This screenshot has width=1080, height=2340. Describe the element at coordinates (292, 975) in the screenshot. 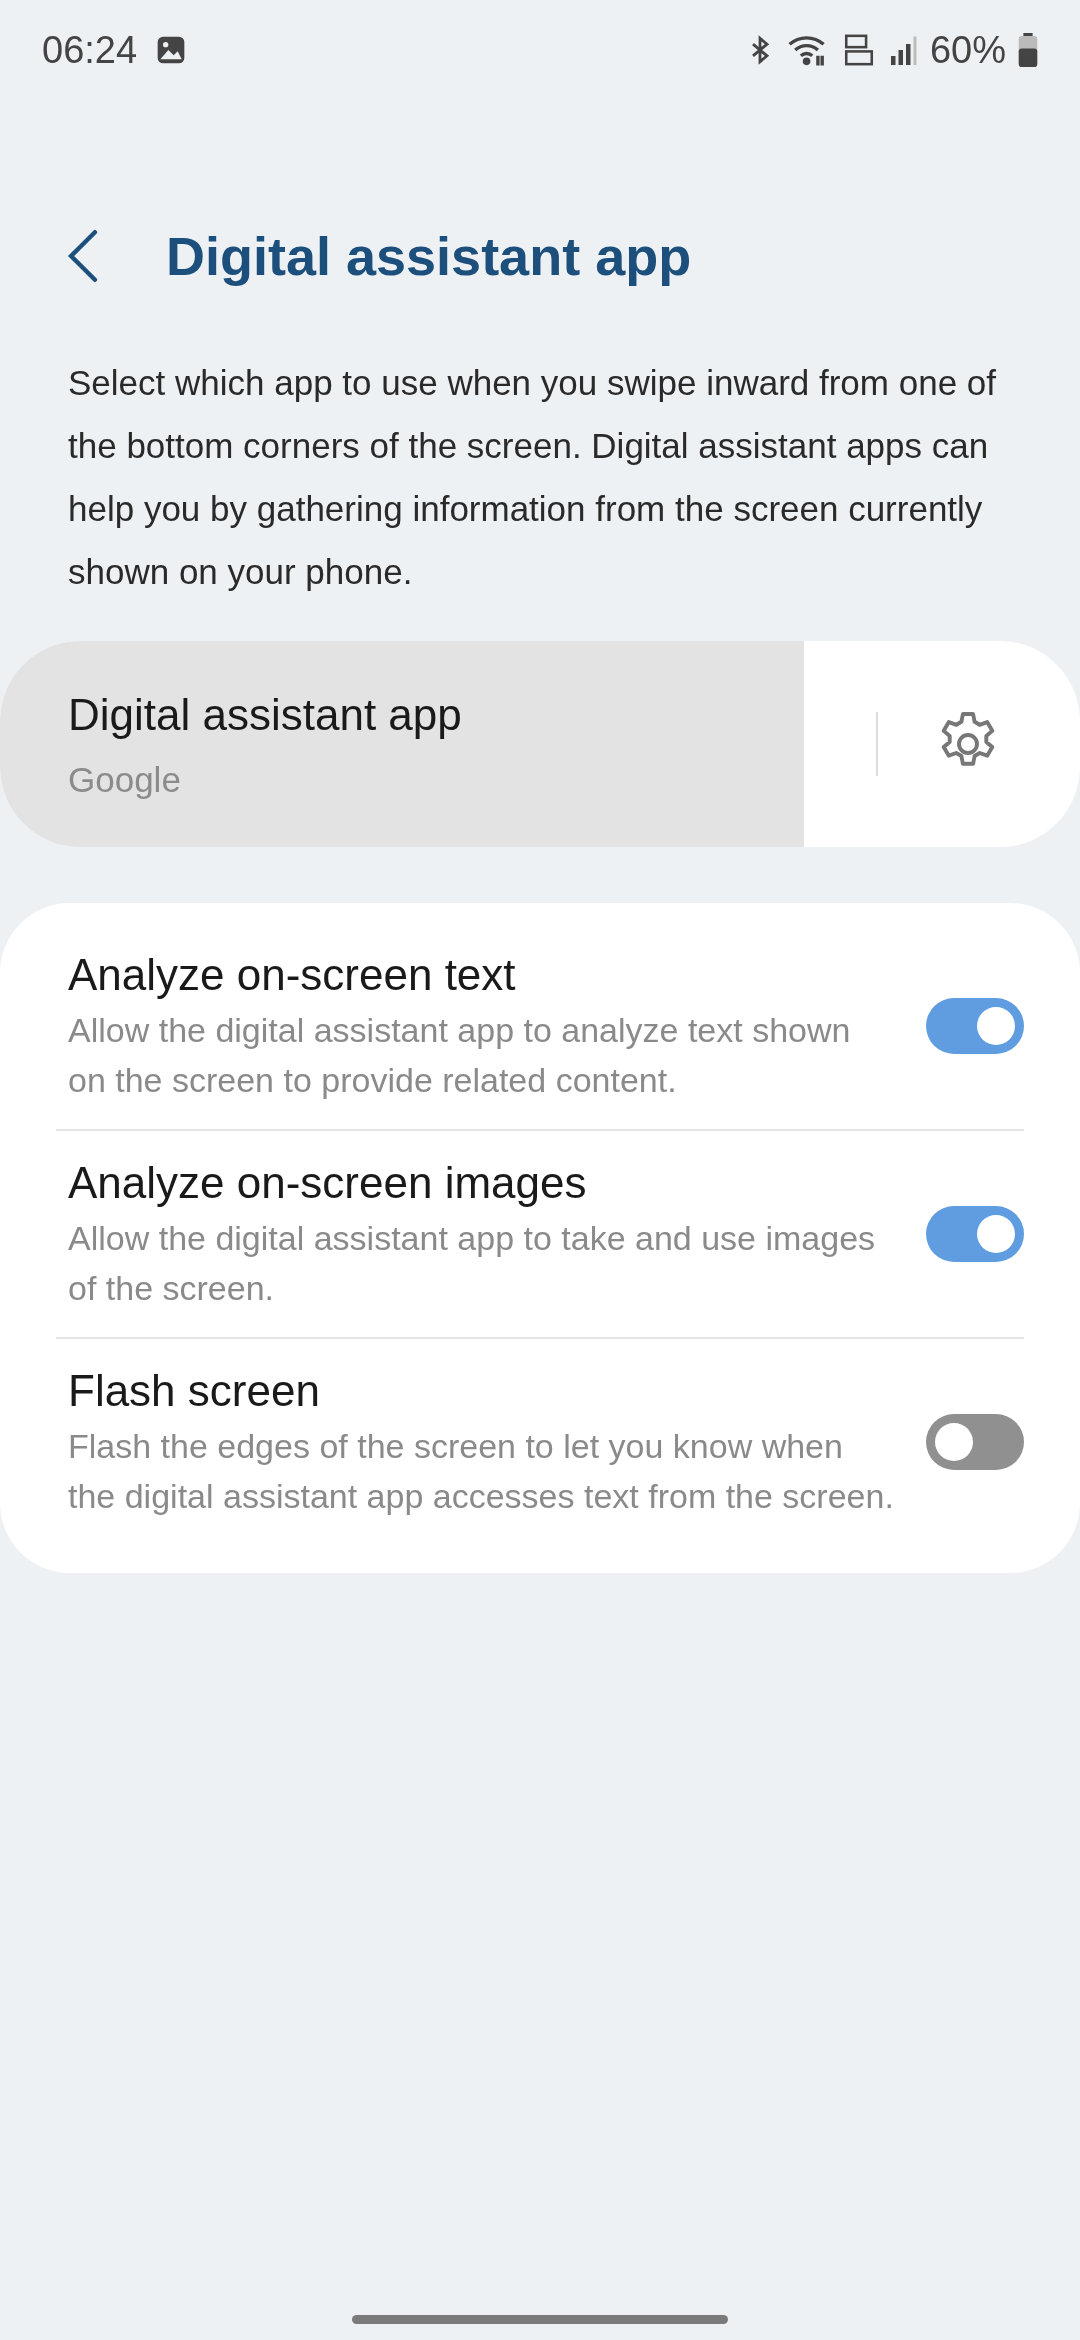

I see `setting-title: Analyze on-screen text` at that location.